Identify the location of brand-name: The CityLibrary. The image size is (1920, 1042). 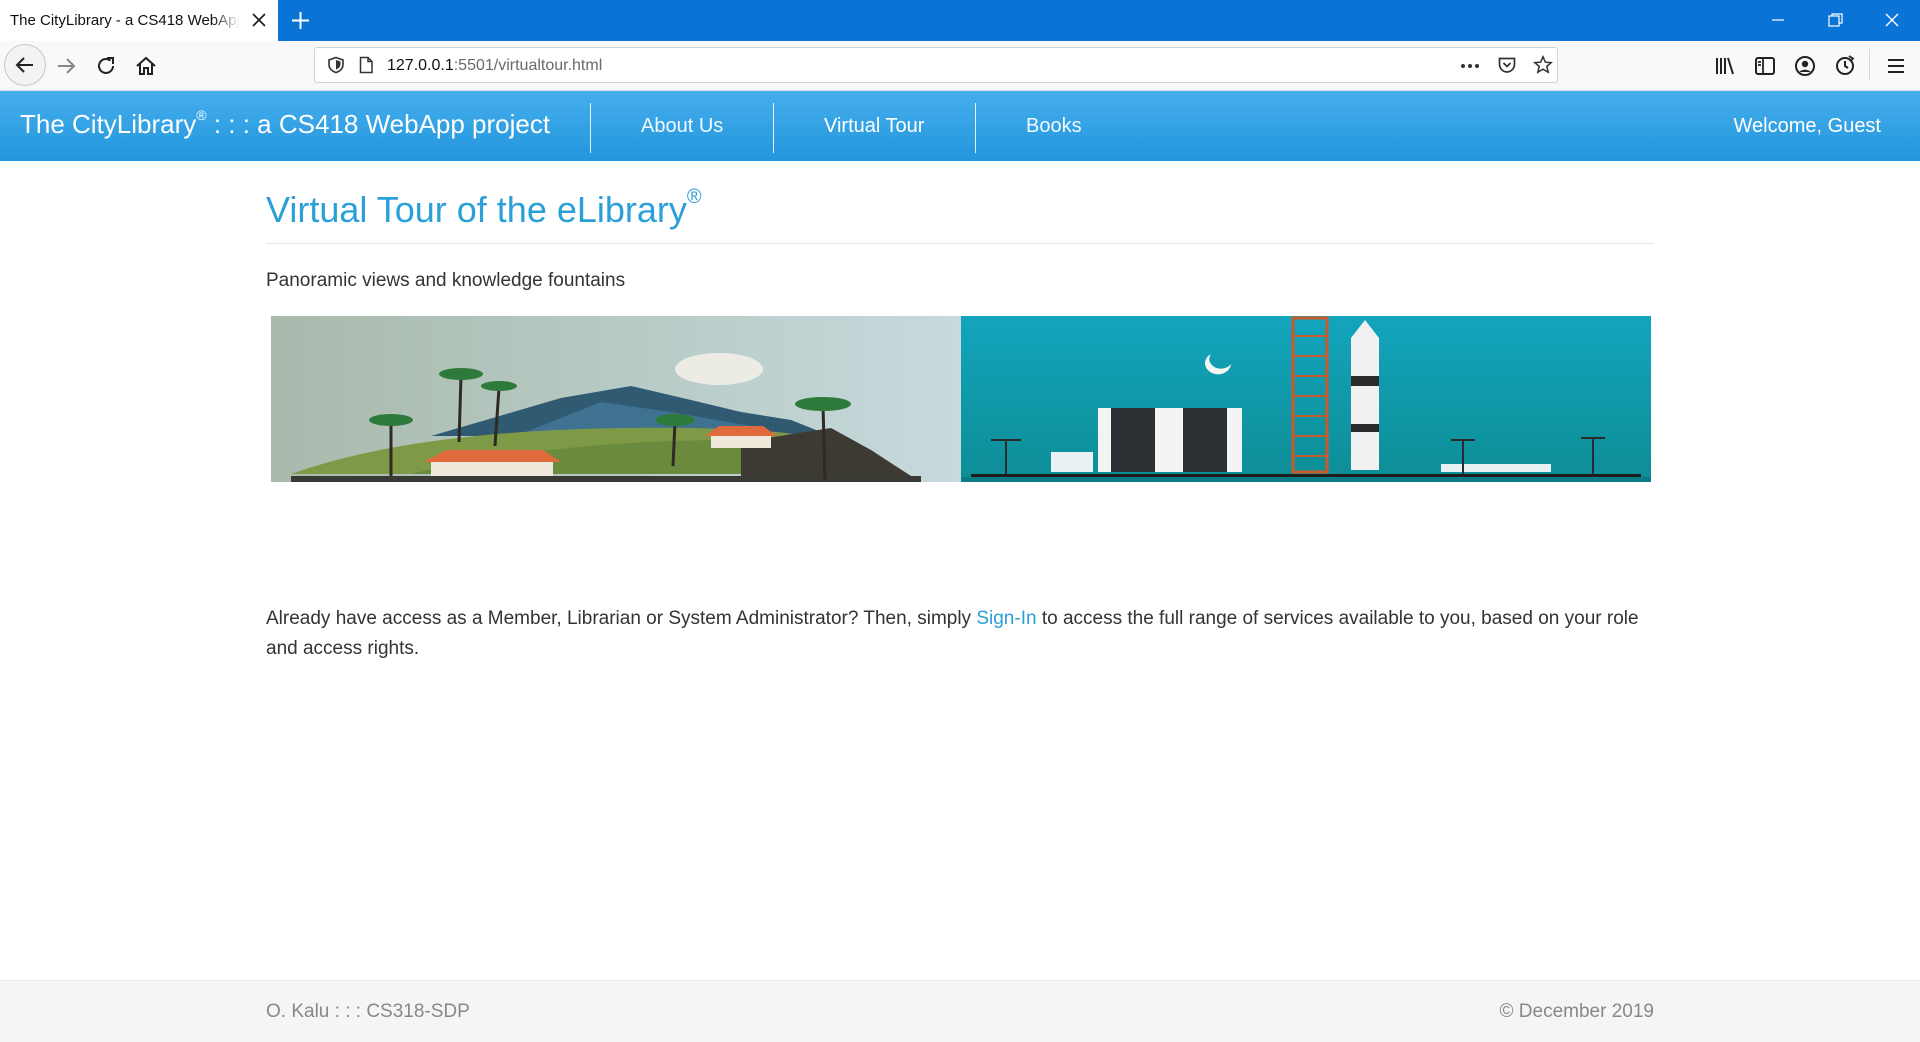
(108, 124).